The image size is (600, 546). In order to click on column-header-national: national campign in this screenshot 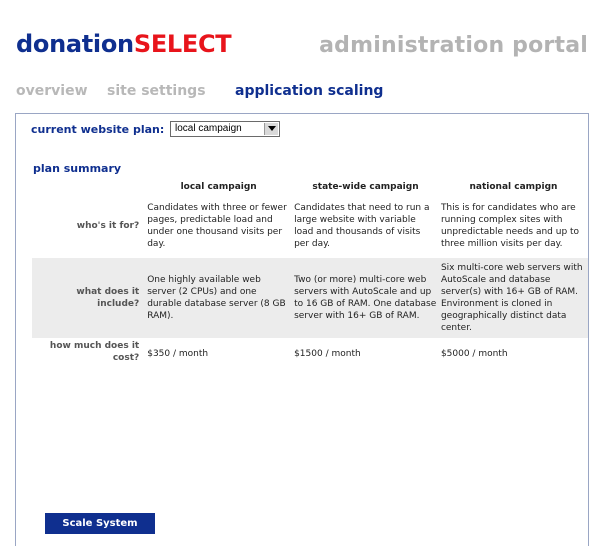, I will do `click(513, 187)`.